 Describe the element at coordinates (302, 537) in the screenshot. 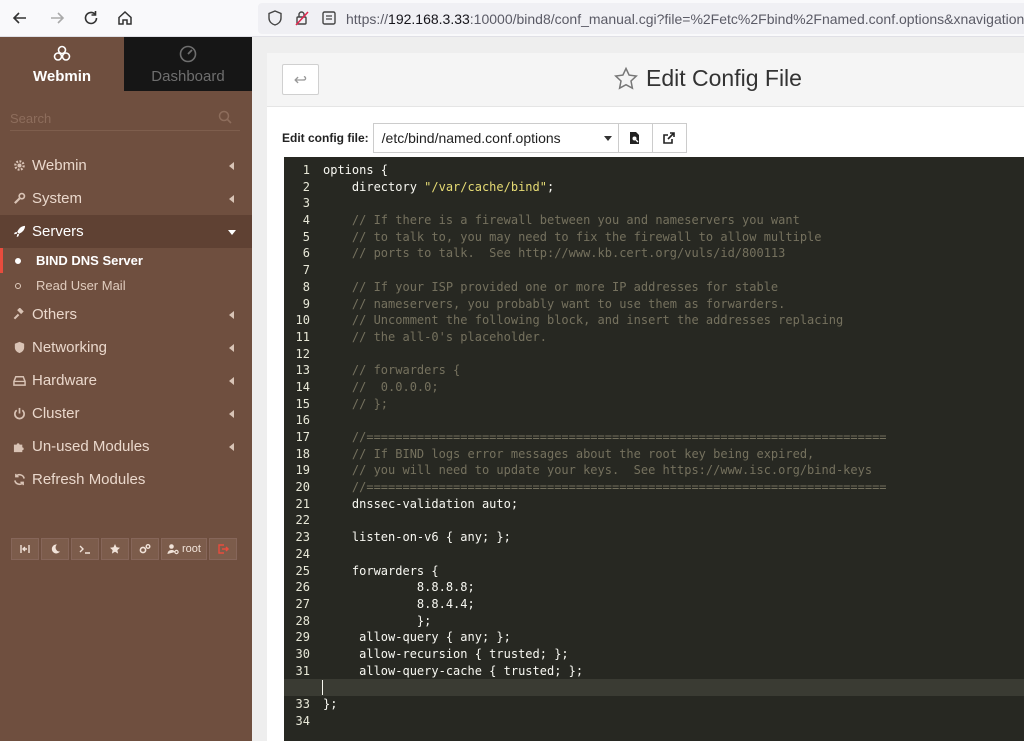

I see `line-number: 23` at that location.